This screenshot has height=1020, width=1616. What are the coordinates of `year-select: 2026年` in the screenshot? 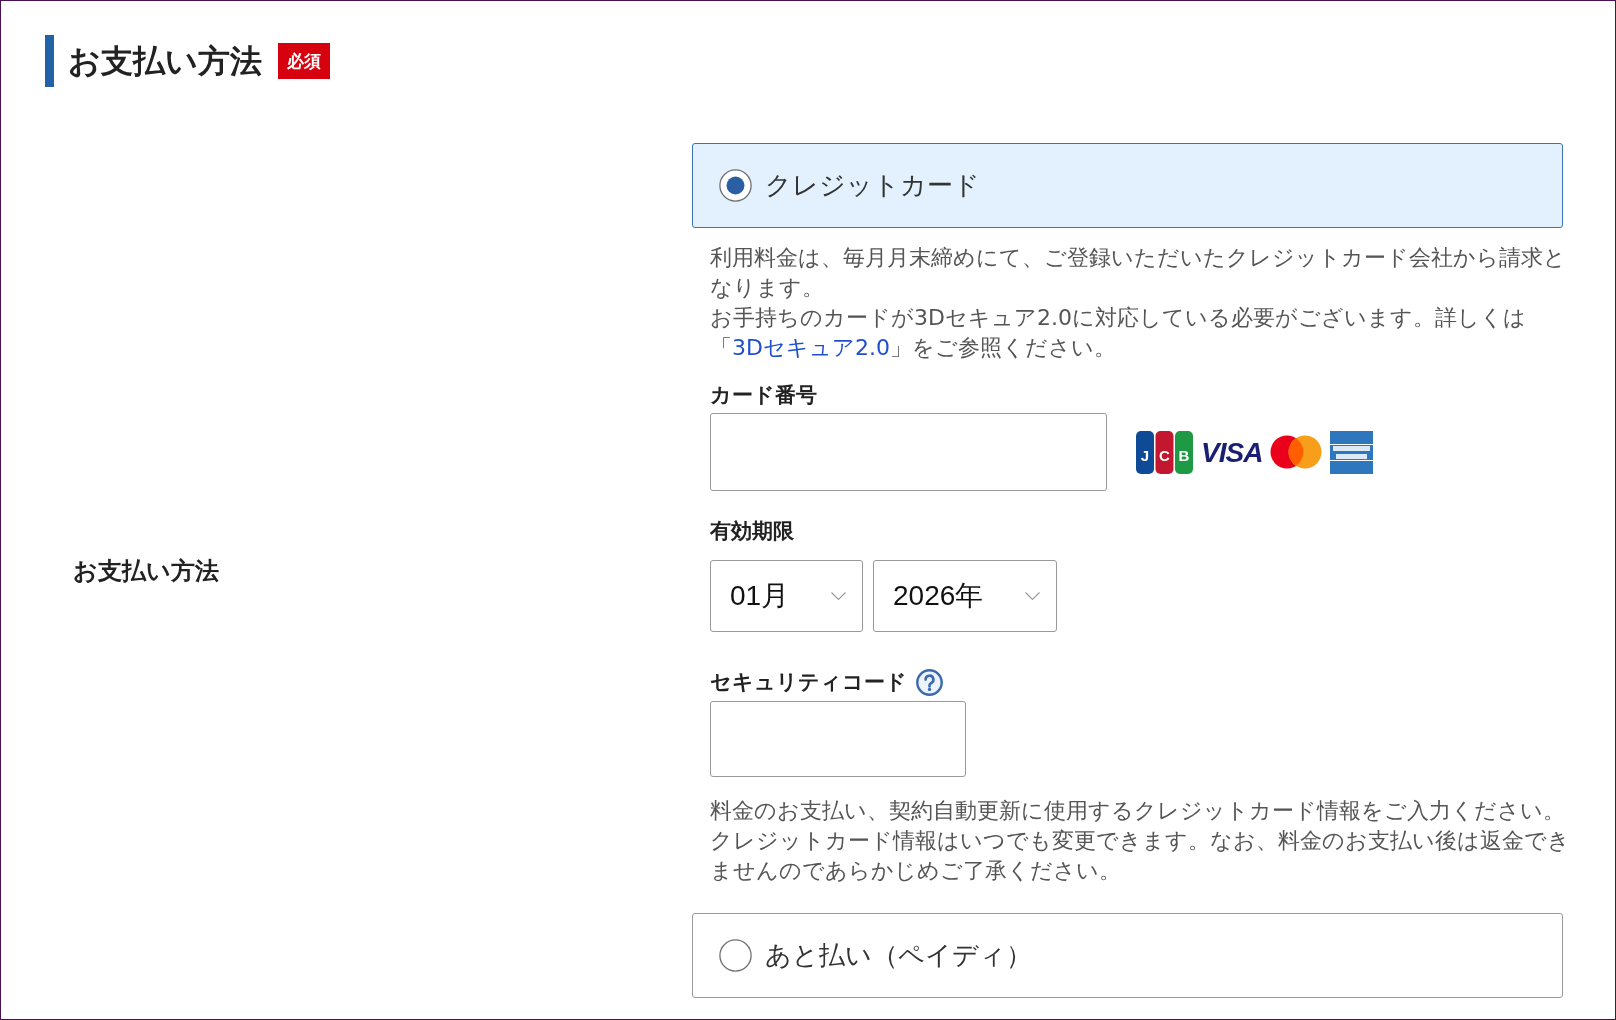 It's located at (965, 596).